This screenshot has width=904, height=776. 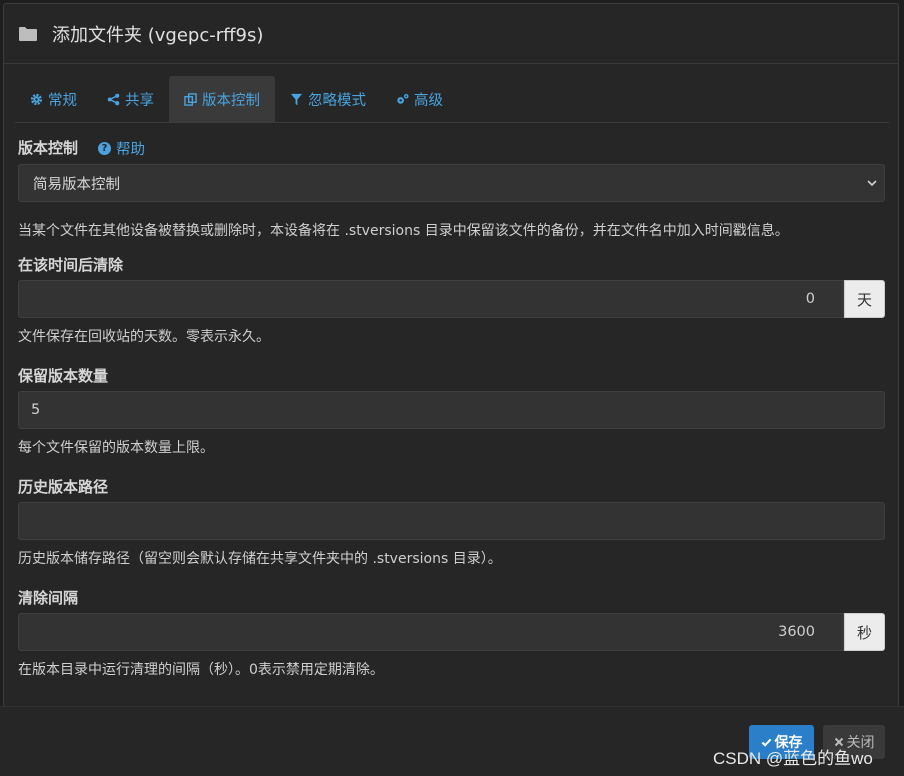 I want to click on dialog-header: 添加文件夹 (vgepc-rff9s), so click(x=451, y=34).